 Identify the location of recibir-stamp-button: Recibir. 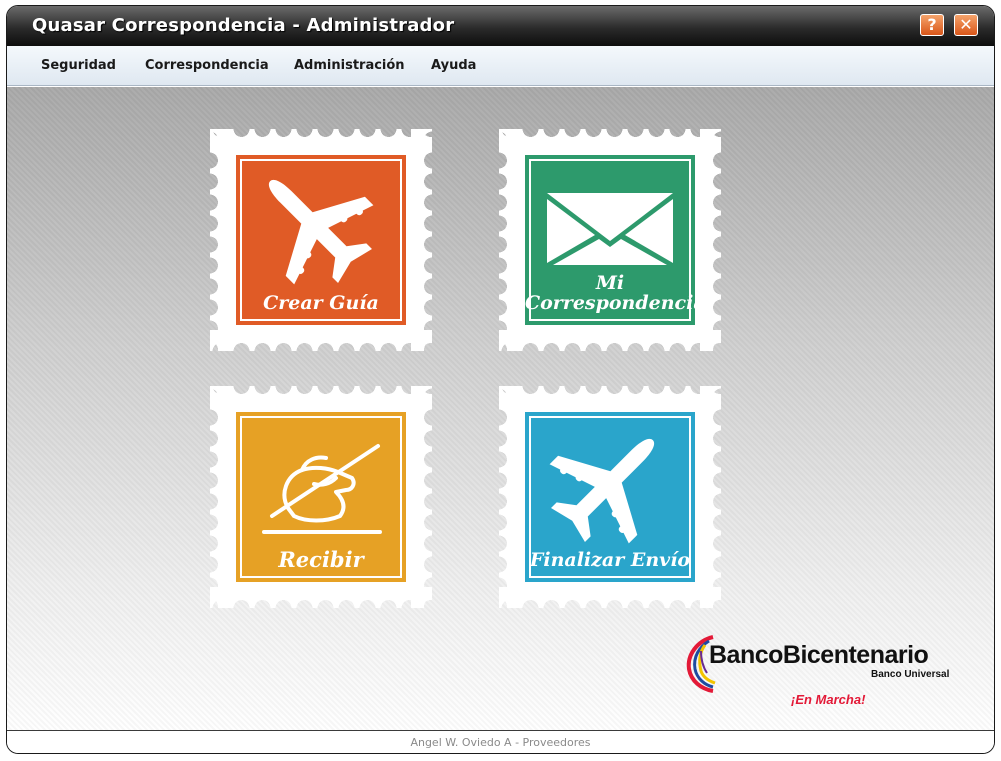
(321, 497).